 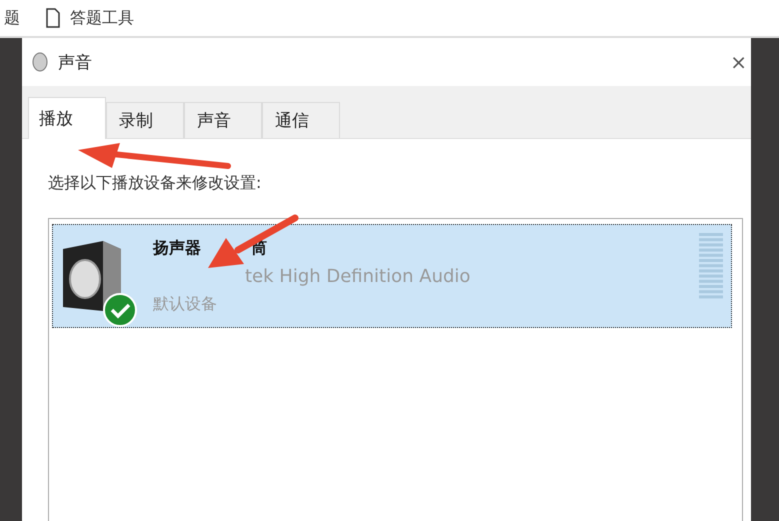 I want to click on instruction-text: 选择以下播放设备来修改设置:, so click(x=155, y=183).